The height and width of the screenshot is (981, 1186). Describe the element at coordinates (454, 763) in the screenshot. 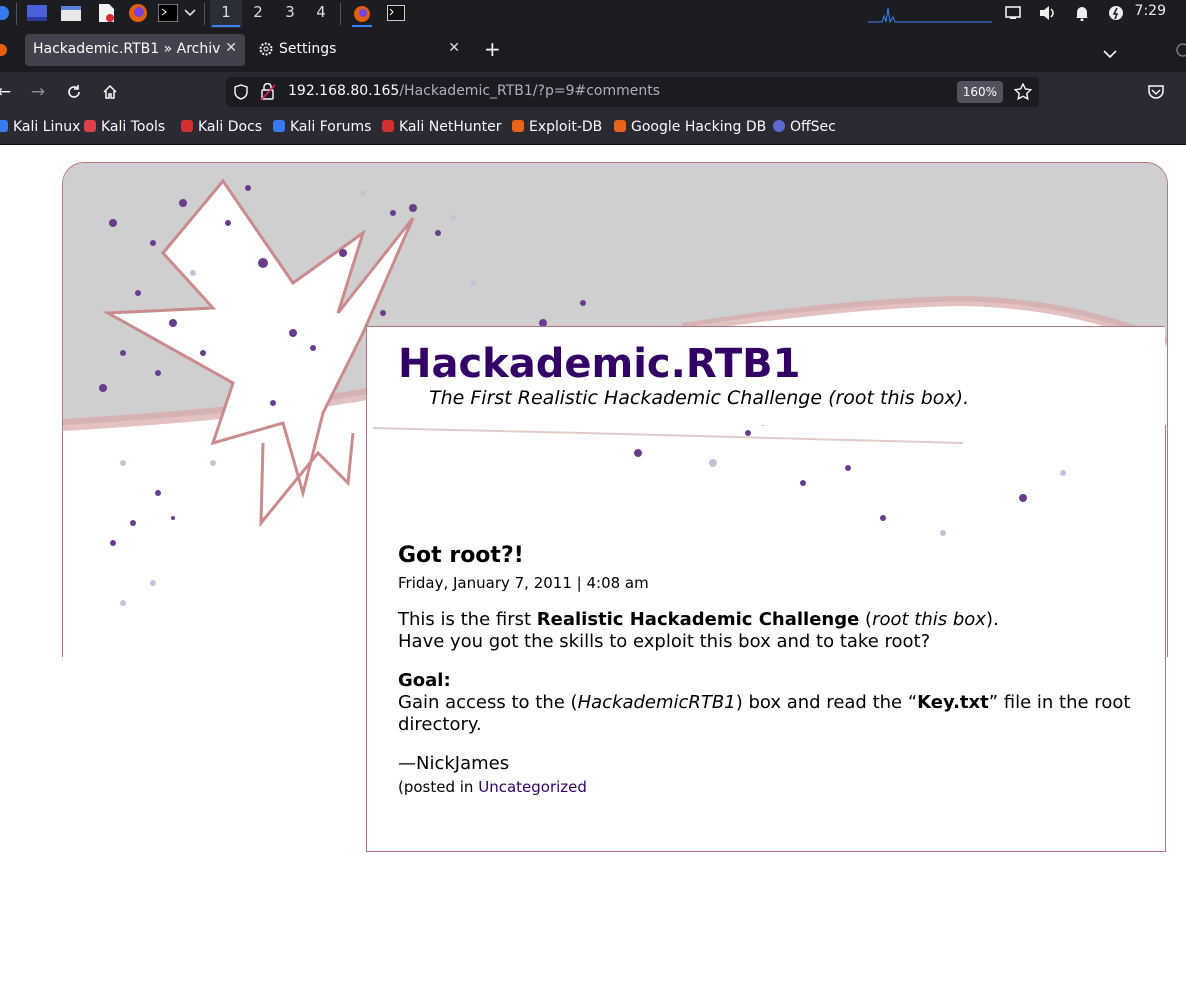

I see `post-signature: —NickJames` at that location.